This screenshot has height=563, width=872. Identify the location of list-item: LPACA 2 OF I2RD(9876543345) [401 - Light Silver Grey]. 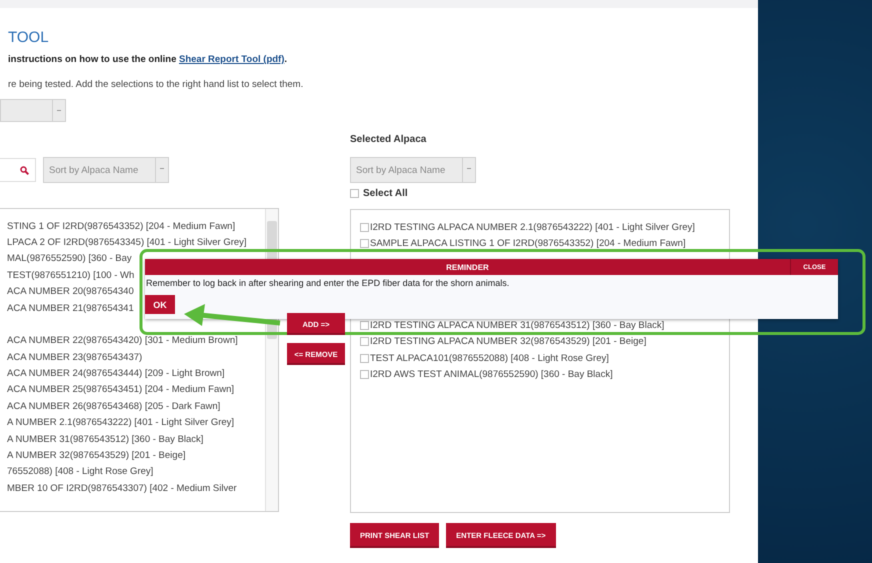
(127, 242).